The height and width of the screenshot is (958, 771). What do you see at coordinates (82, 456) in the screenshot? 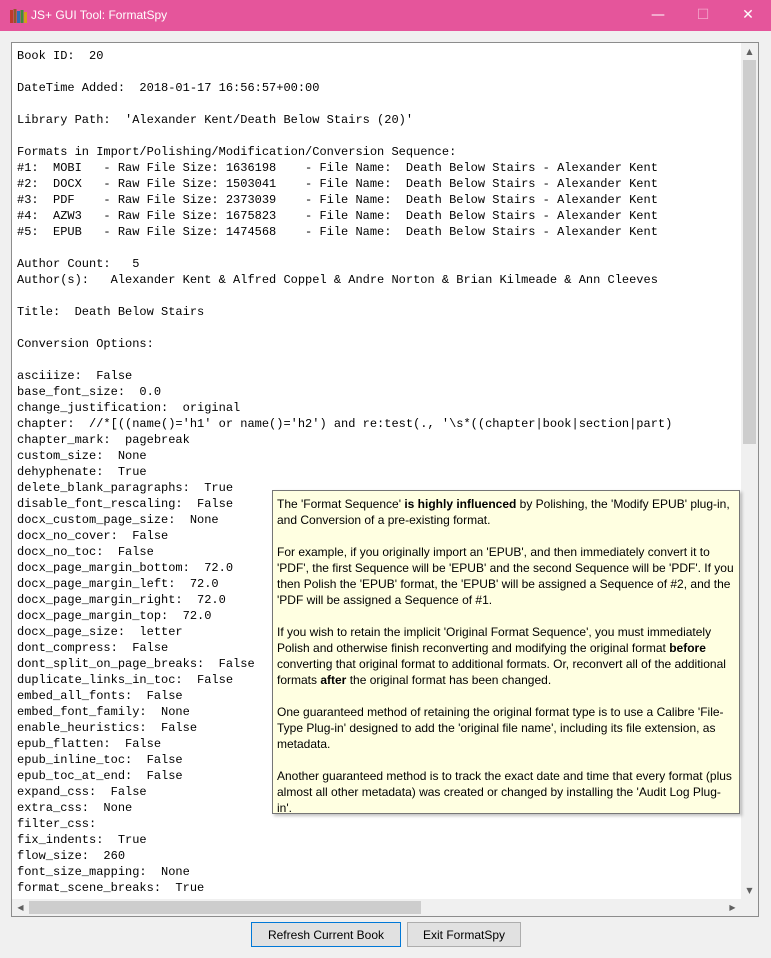
I see `report-line: custom_size: None` at bounding box center [82, 456].